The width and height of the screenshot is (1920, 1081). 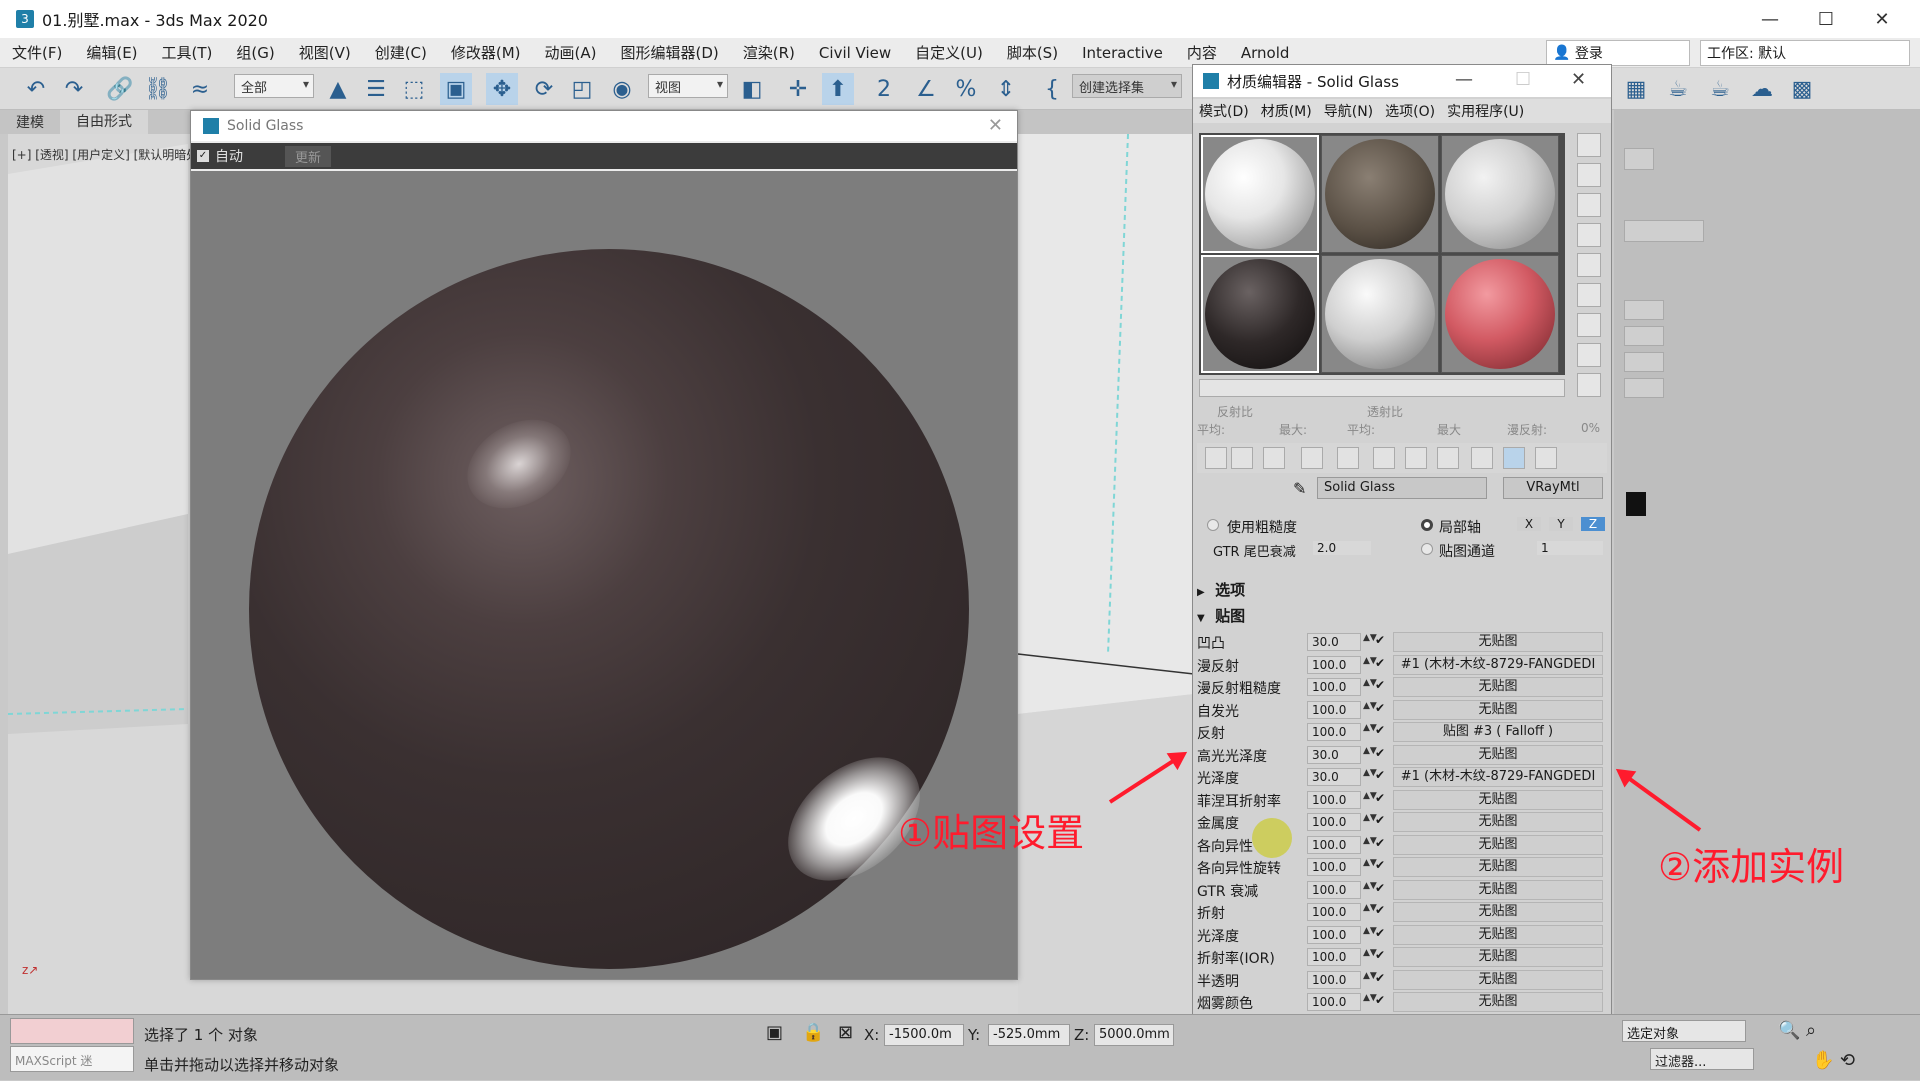 What do you see at coordinates (1589, 325) in the screenshot?
I see `options-icon` at bounding box center [1589, 325].